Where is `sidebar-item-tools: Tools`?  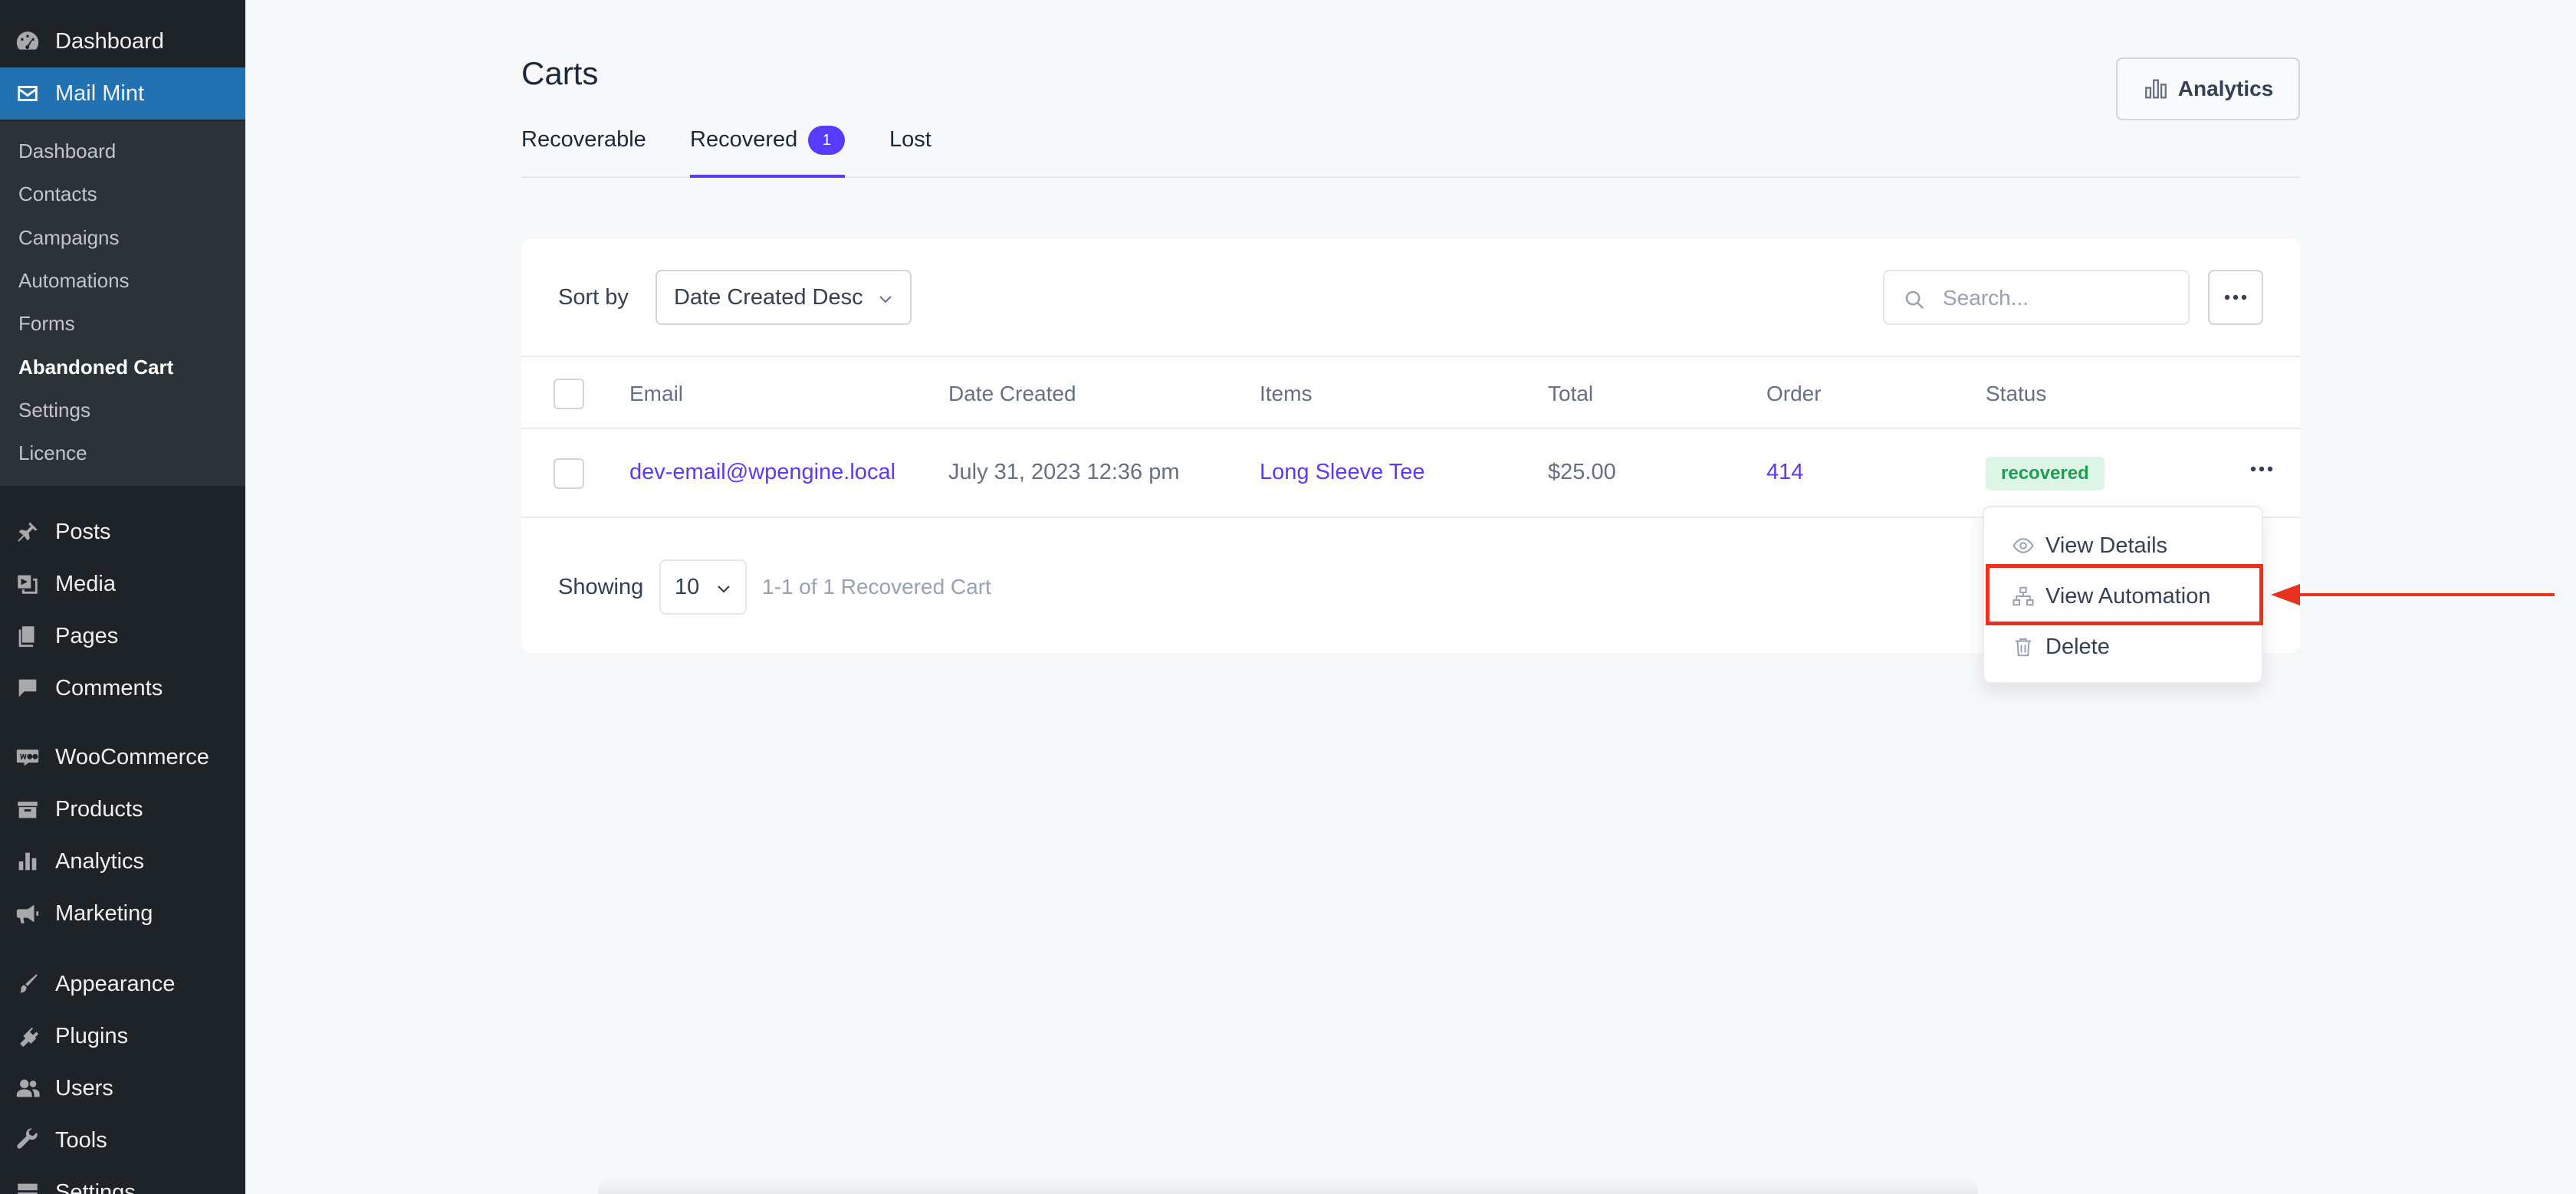
sidebar-item-tools: Tools is located at coordinates (123, 1140).